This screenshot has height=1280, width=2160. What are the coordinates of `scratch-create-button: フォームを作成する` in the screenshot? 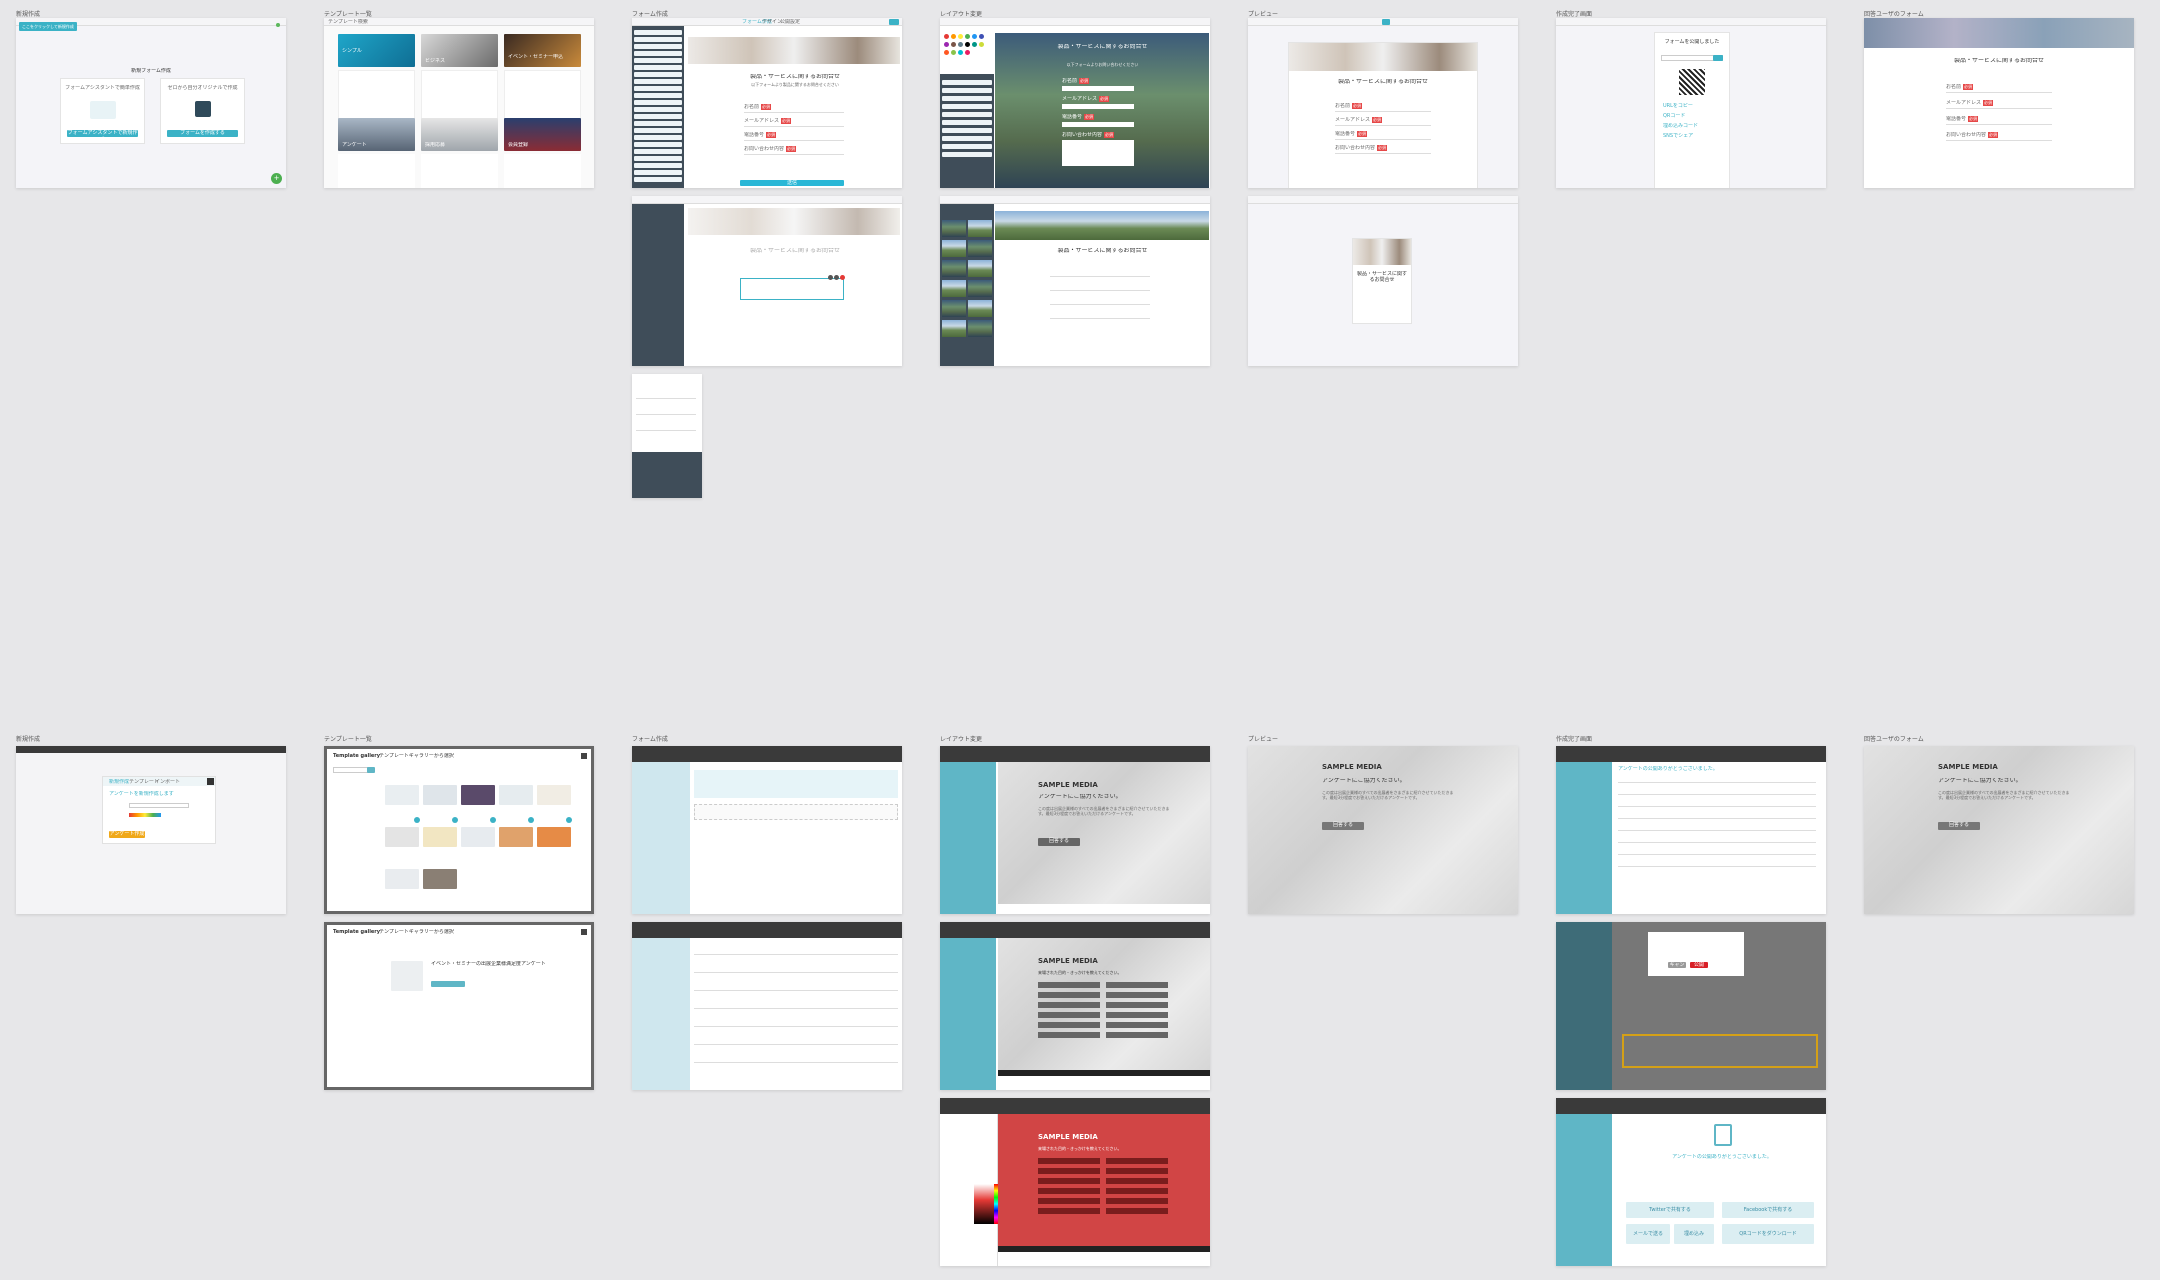 It's located at (202, 133).